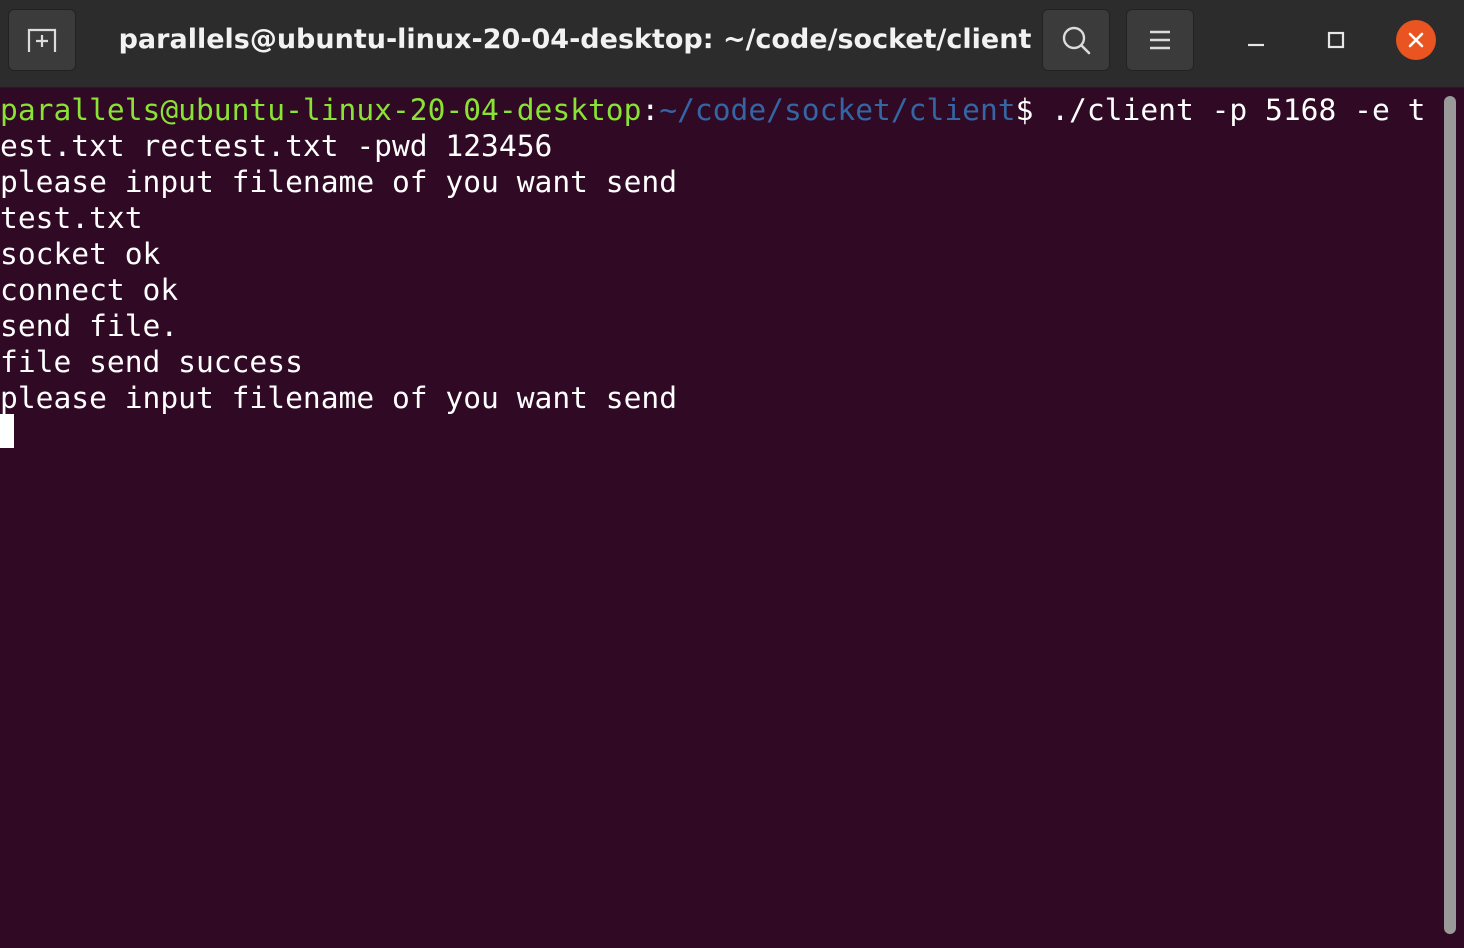  What do you see at coordinates (1238, 110) in the screenshot?
I see `command-text: ./client -p 5168 -e t` at bounding box center [1238, 110].